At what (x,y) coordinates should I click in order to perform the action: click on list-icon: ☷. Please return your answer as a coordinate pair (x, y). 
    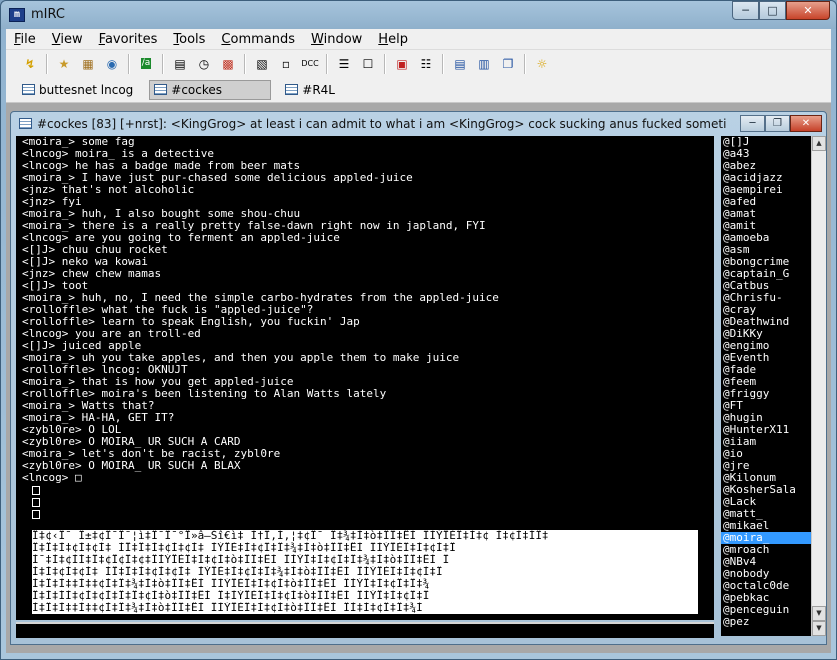
    Looking at the image, I should click on (426, 63).